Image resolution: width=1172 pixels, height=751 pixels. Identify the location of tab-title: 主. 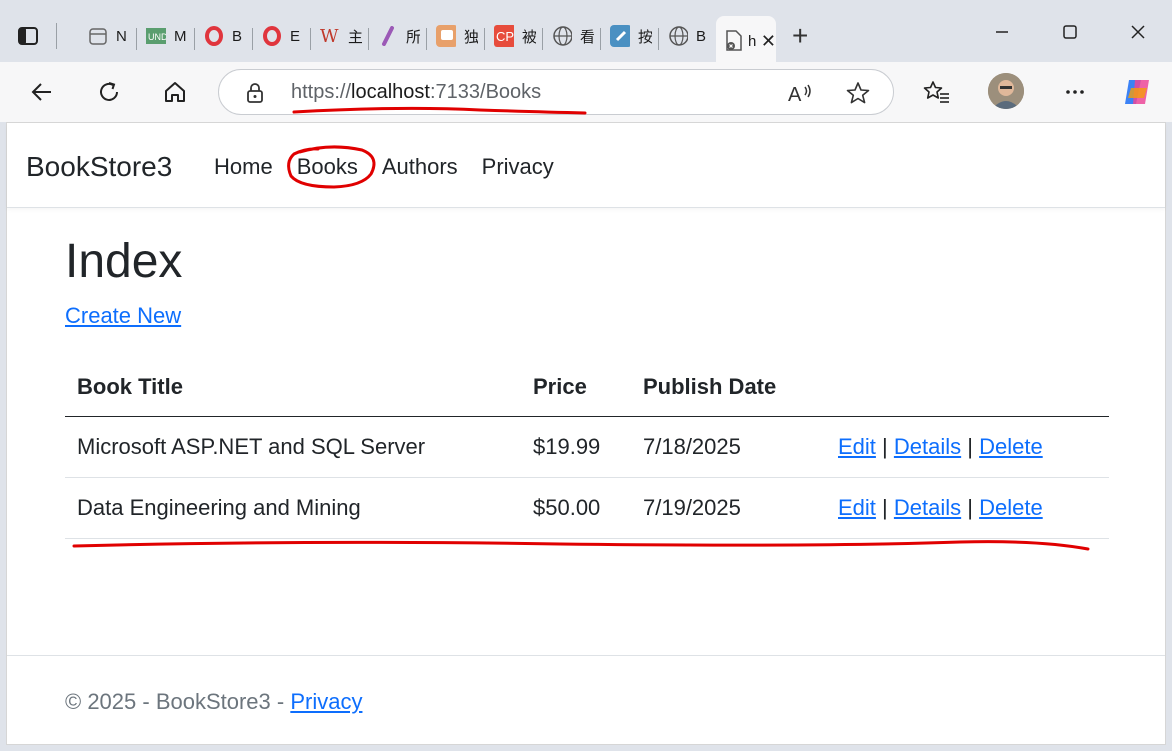
(355, 37).